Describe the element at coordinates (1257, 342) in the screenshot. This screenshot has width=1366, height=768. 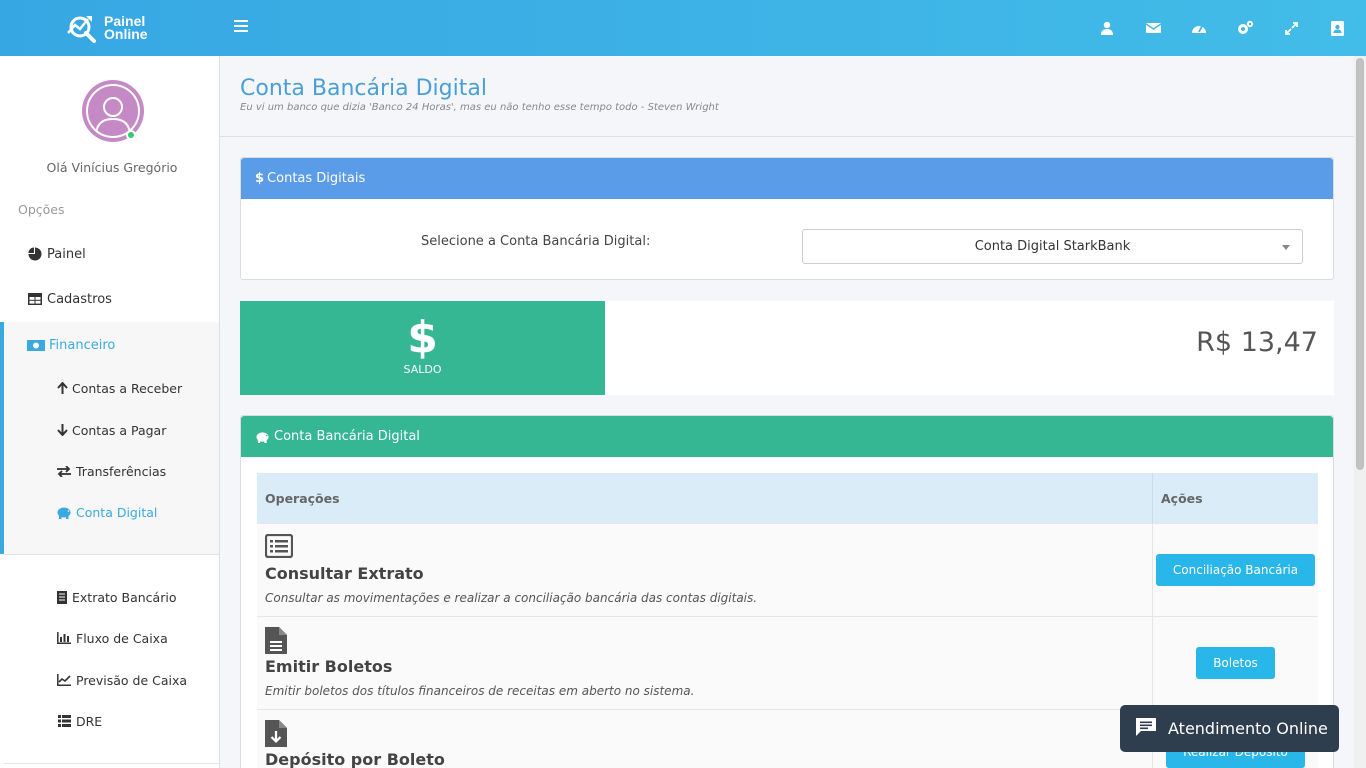
I see `saldo-value: R$ 13,47` at that location.